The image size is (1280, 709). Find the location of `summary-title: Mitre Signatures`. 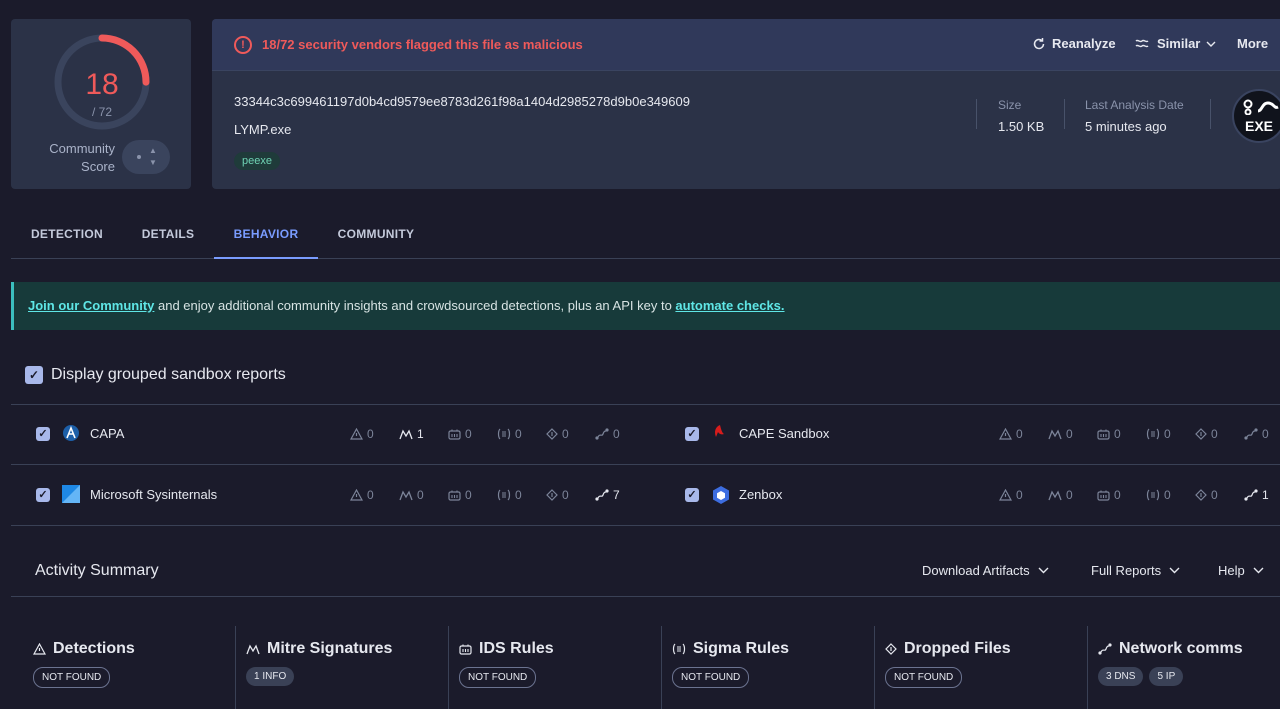

summary-title: Mitre Signatures is located at coordinates (319, 649).